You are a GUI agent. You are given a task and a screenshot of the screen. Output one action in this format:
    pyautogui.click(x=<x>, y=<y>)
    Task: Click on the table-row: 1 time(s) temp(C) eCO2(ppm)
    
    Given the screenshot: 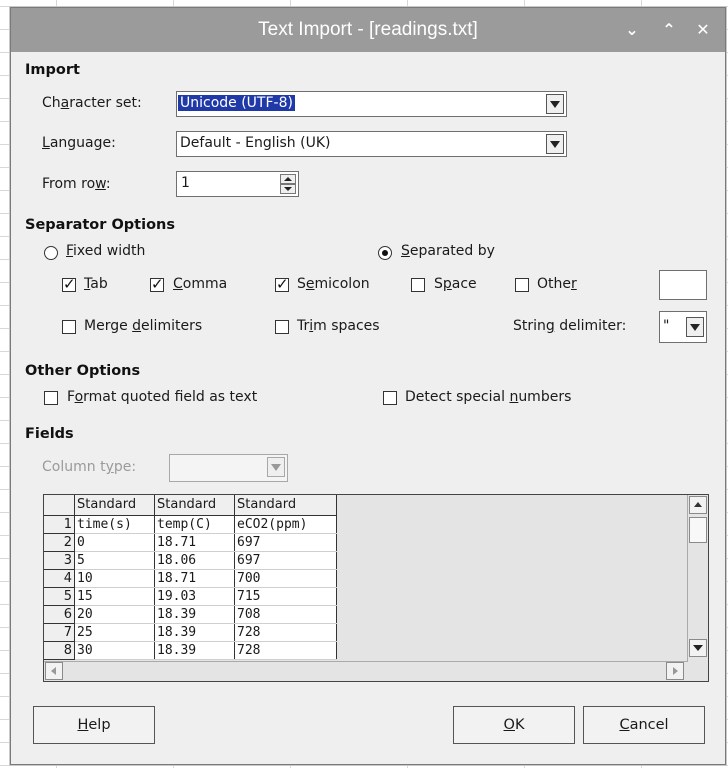 What is the action you would take?
    pyautogui.click(x=190, y=524)
    